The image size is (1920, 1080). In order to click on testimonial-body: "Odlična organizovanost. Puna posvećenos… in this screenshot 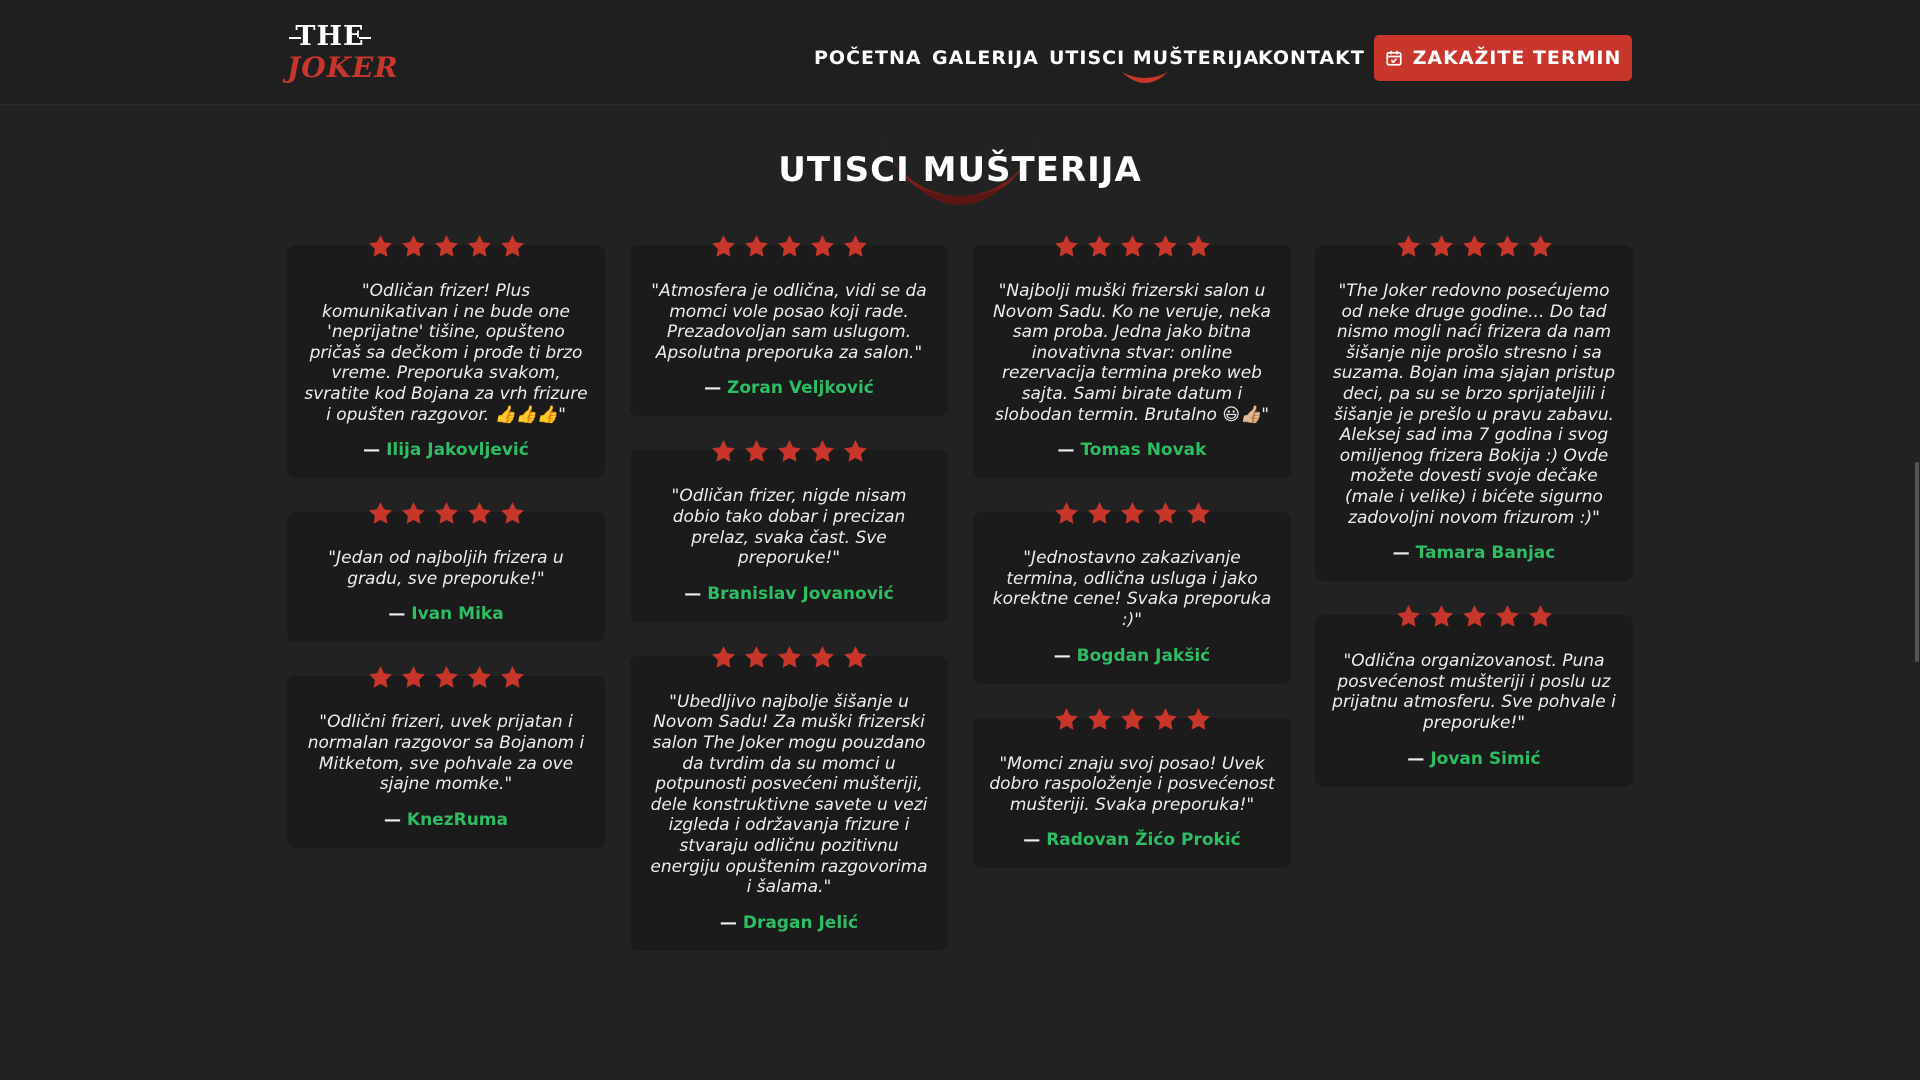, I will do `click(1474, 701)`.